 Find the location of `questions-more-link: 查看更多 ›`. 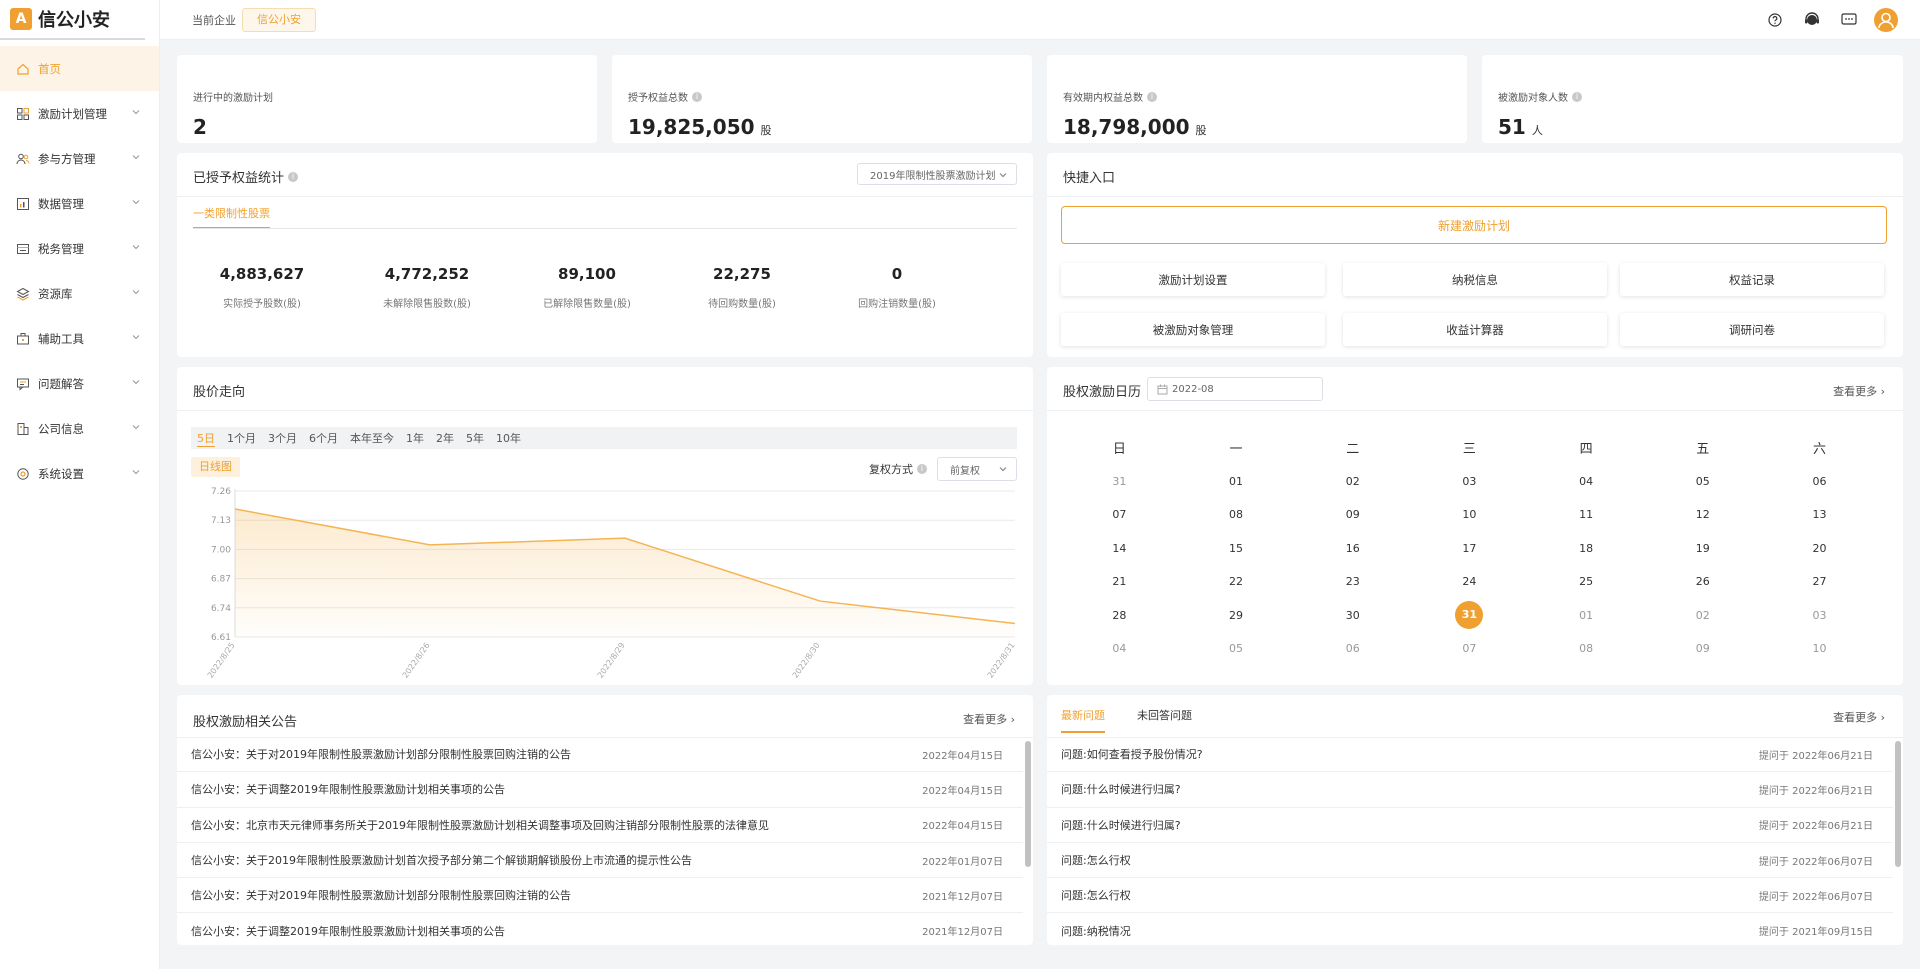

questions-more-link: 查看更多 › is located at coordinates (1859, 717).